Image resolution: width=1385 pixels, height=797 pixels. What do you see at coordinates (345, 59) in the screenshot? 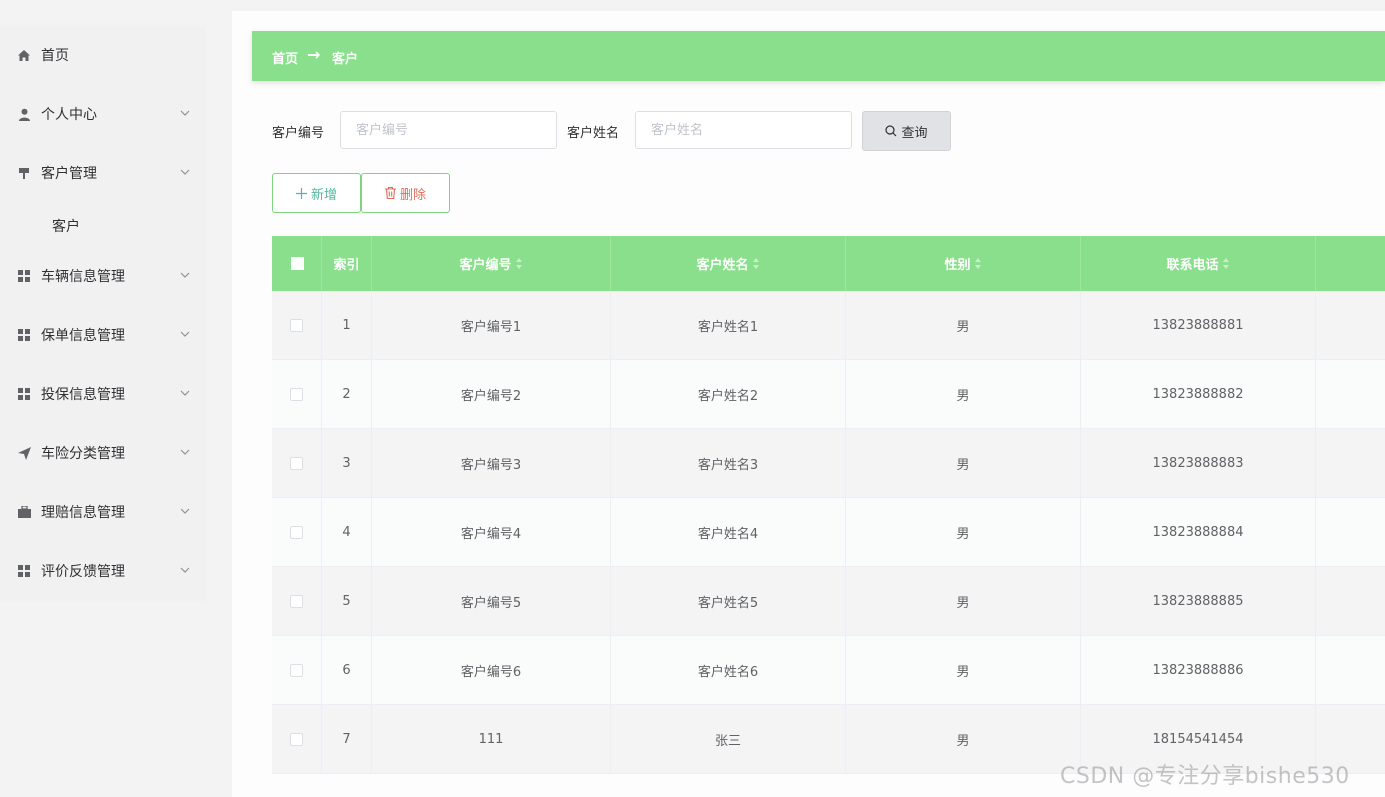
I see `breadcrumb-current: 客户` at bounding box center [345, 59].